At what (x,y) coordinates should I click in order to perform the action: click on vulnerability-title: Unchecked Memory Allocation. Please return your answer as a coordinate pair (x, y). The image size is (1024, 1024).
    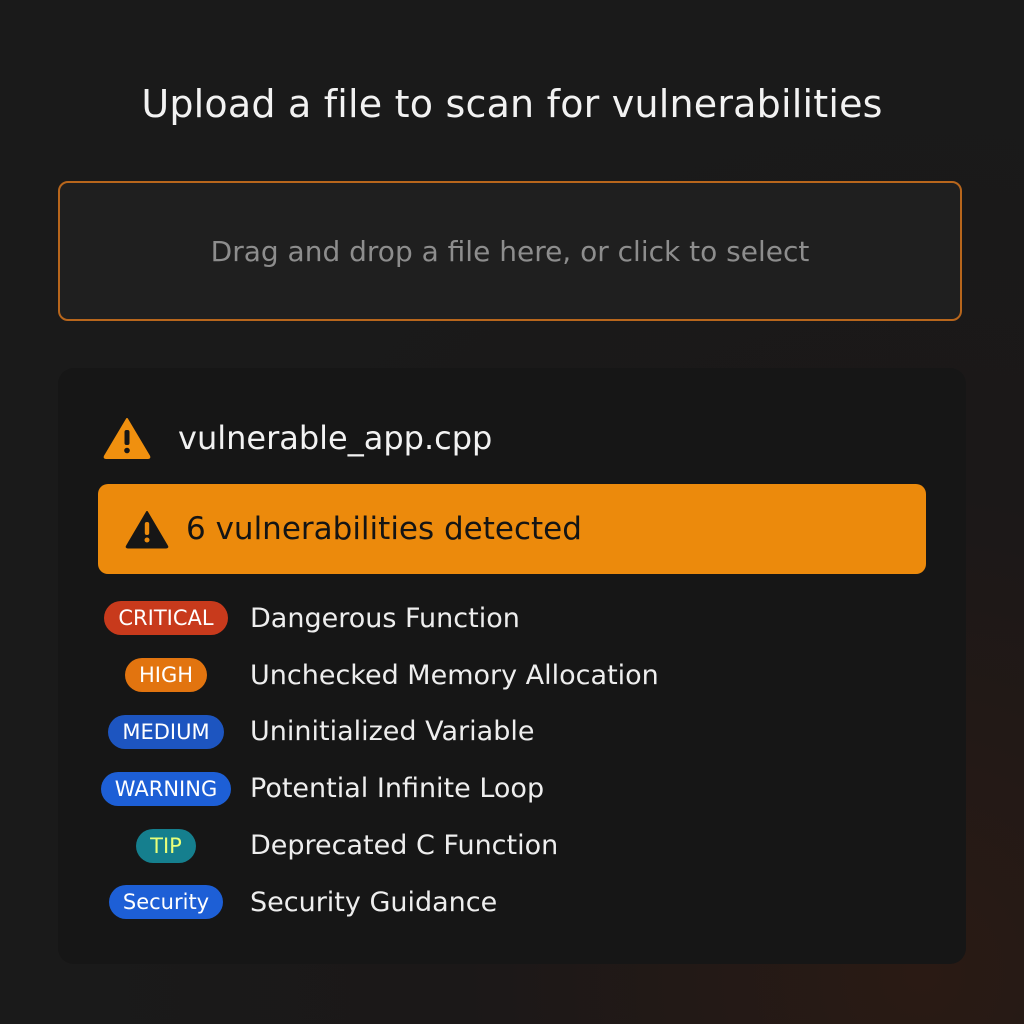
    Looking at the image, I should click on (454, 675).